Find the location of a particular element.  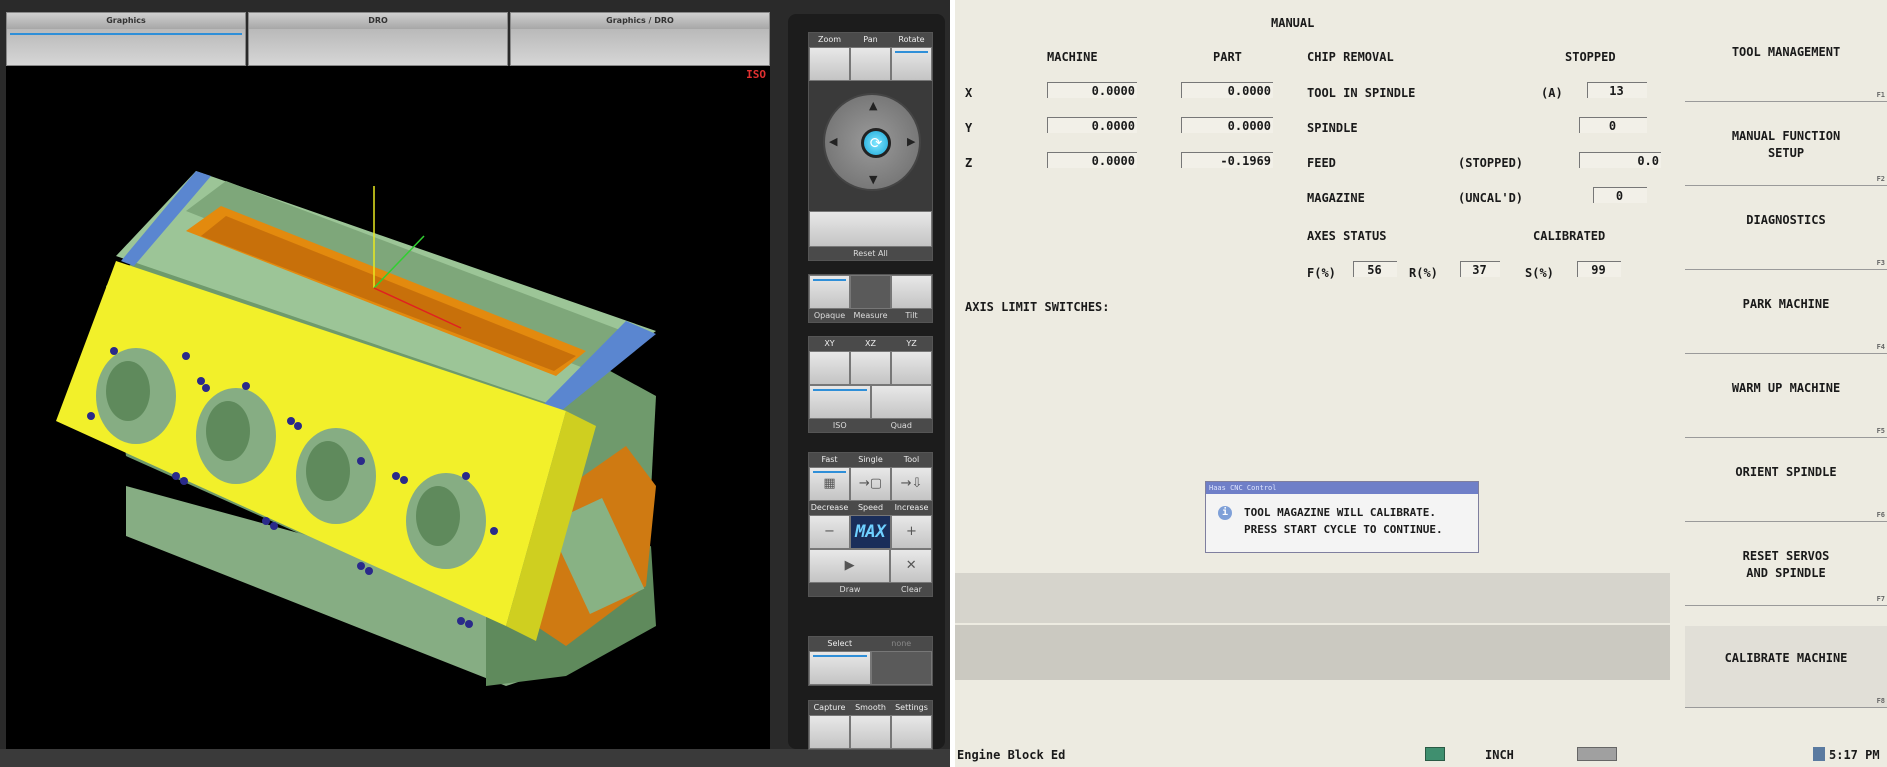

menu-calibrate-machine: CALIBRATE MACHINE F8 is located at coordinates (1786, 667).